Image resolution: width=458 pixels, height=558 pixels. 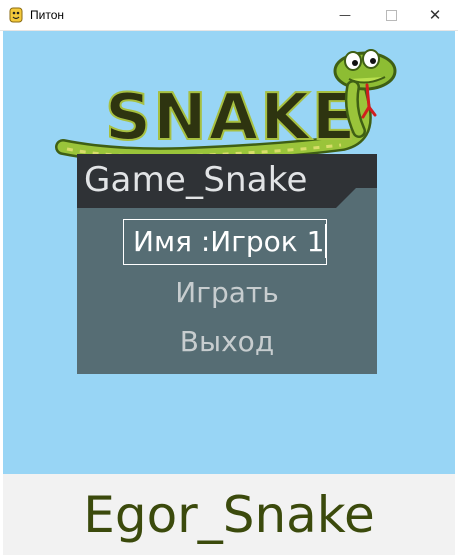 I want to click on minimize-button: —, so click(x=345, y=15).